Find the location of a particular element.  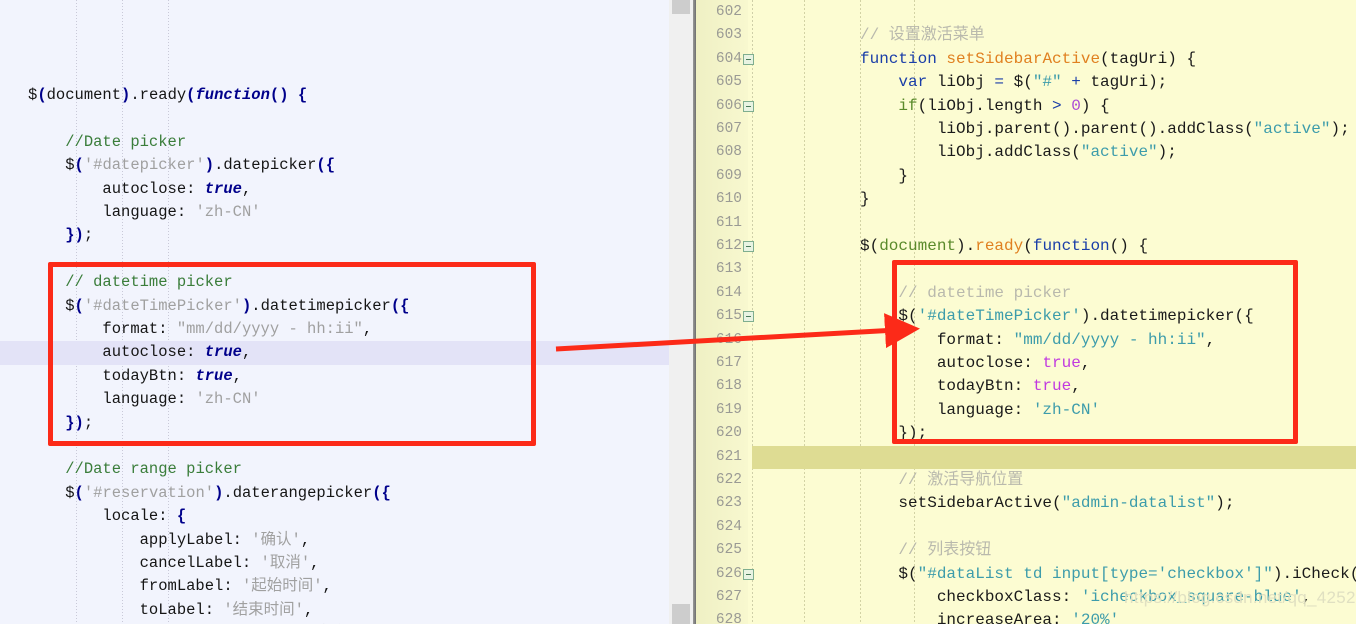

code-line: } is located at coordinates (1026, 176).